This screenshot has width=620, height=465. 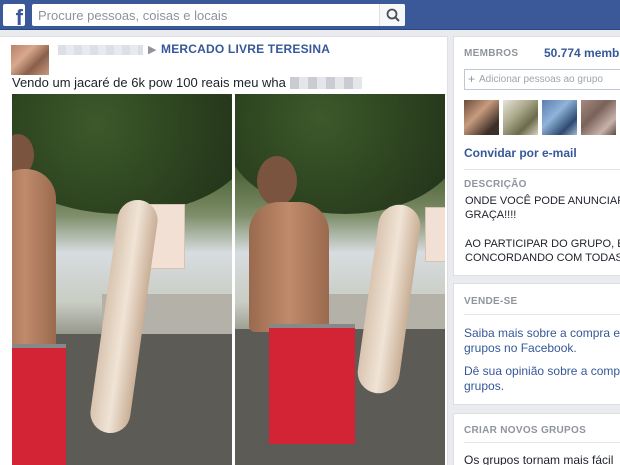 What do you see at coordinates (472, 79) in the screenshot?
I see `plus-icon: +` at bounding box center [472, 79].